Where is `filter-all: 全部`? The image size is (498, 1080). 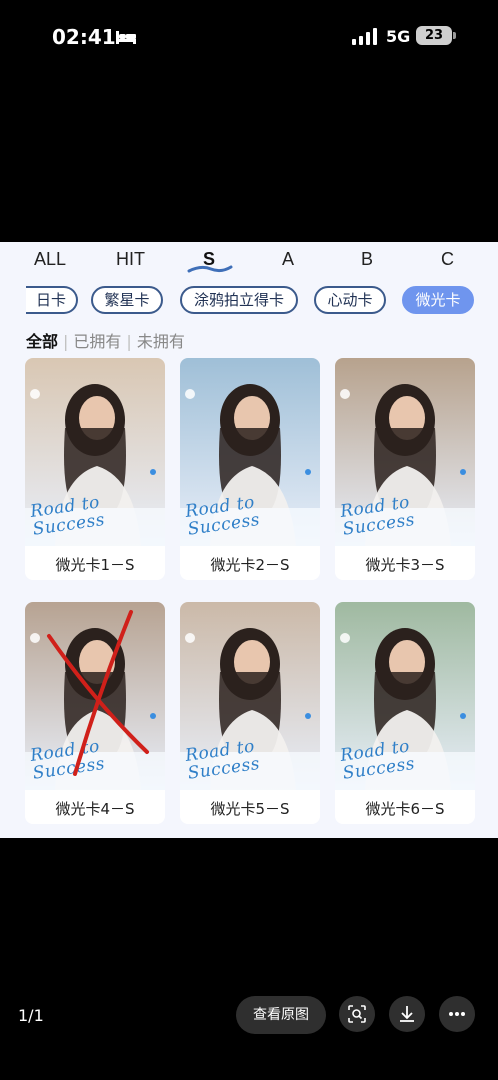
filter-all: 全部 is located at coordinates (42, 340).